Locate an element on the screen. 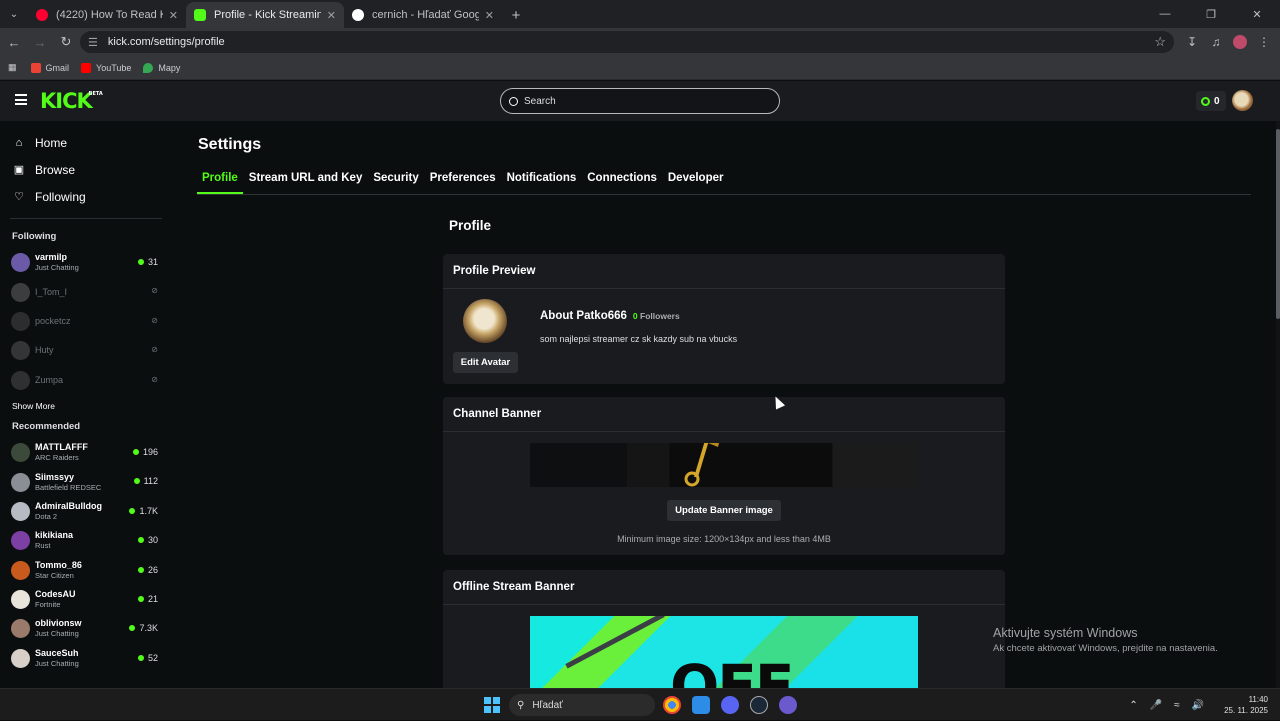 Image resolution: width=1280 pixels, height=721 pixels. microphone-icon: 🎤 is located at coordinates (1156, 705).